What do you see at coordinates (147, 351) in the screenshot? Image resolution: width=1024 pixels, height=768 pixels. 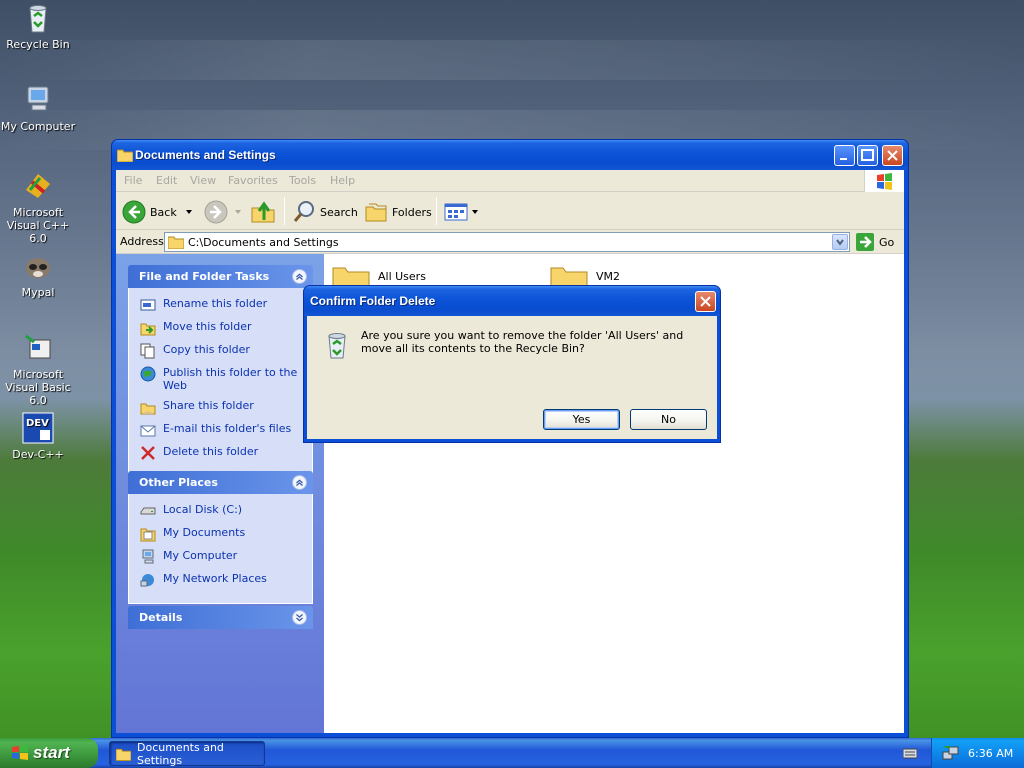 I see `copy-icon` at bounding box center [147, 351].